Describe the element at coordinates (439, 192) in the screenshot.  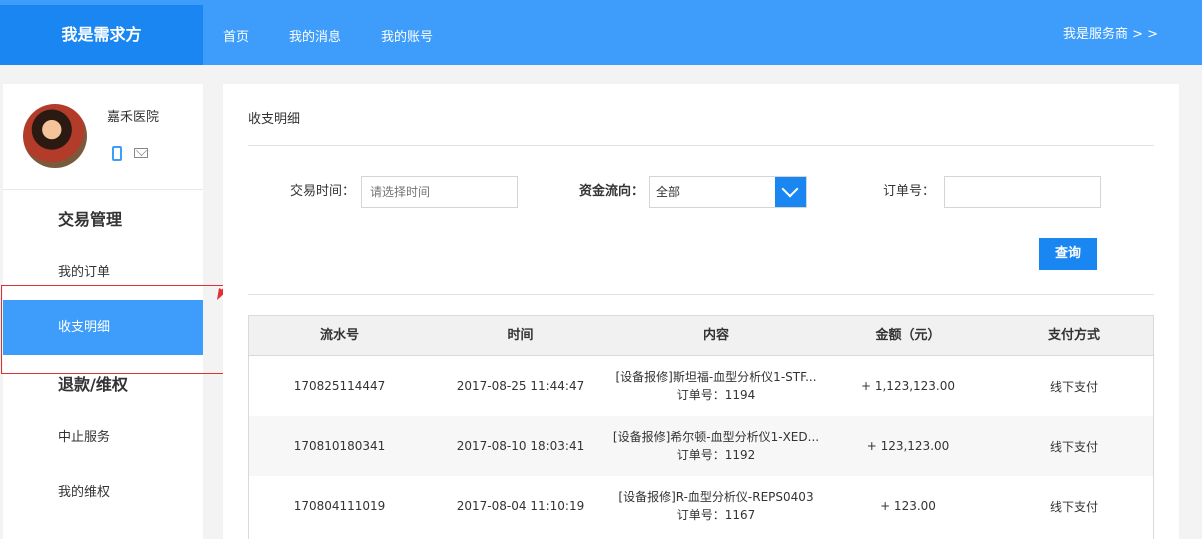
I see `time-filter-input` at that location.